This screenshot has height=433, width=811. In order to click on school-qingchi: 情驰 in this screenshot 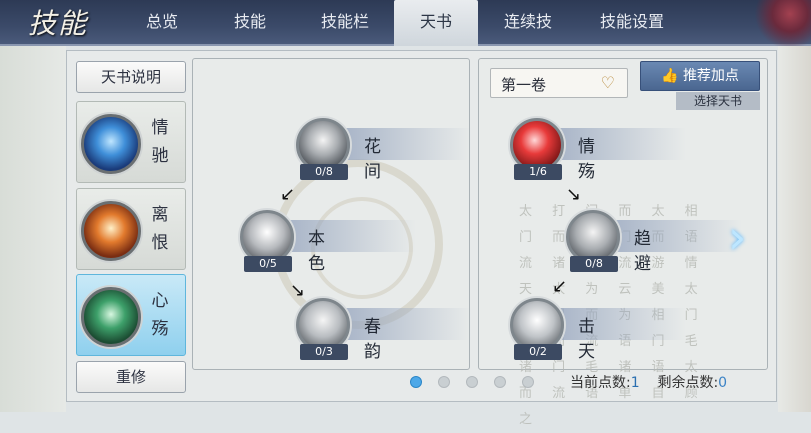, I will do `click(131, 142)`.